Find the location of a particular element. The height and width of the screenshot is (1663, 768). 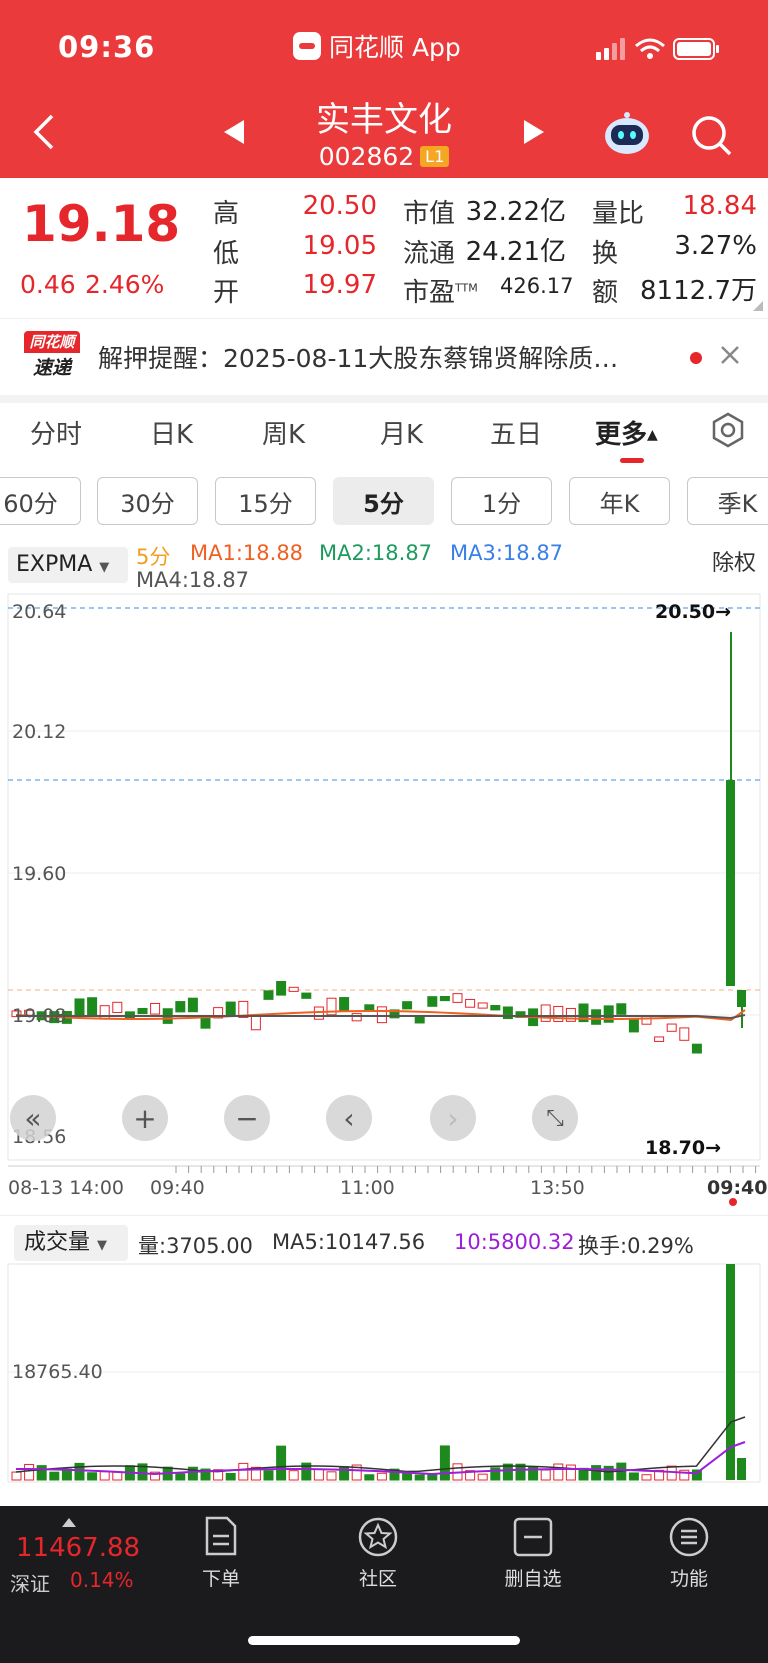

zoom-in-button: + is located at coordinates (145, 1118).